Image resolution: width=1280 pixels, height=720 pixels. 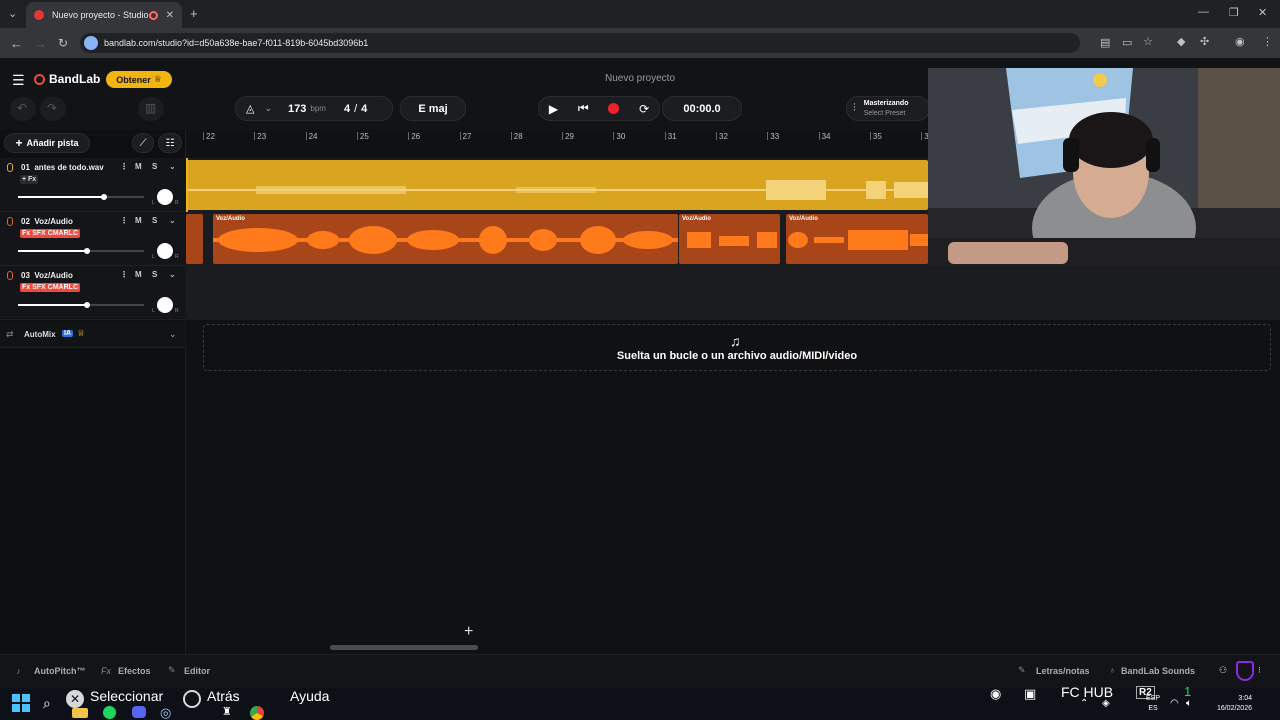 What do you see at coordinates (250, 108) in the screenshot?
I see `metronome-icon: ◬` at bounding box center [250, 108].